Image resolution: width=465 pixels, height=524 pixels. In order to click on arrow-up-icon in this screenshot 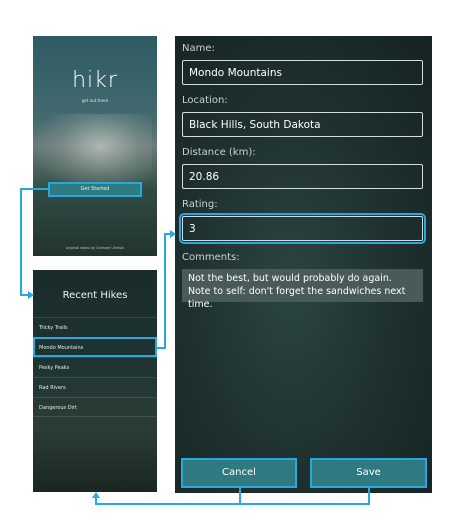, I will do `click(96, 495)`.